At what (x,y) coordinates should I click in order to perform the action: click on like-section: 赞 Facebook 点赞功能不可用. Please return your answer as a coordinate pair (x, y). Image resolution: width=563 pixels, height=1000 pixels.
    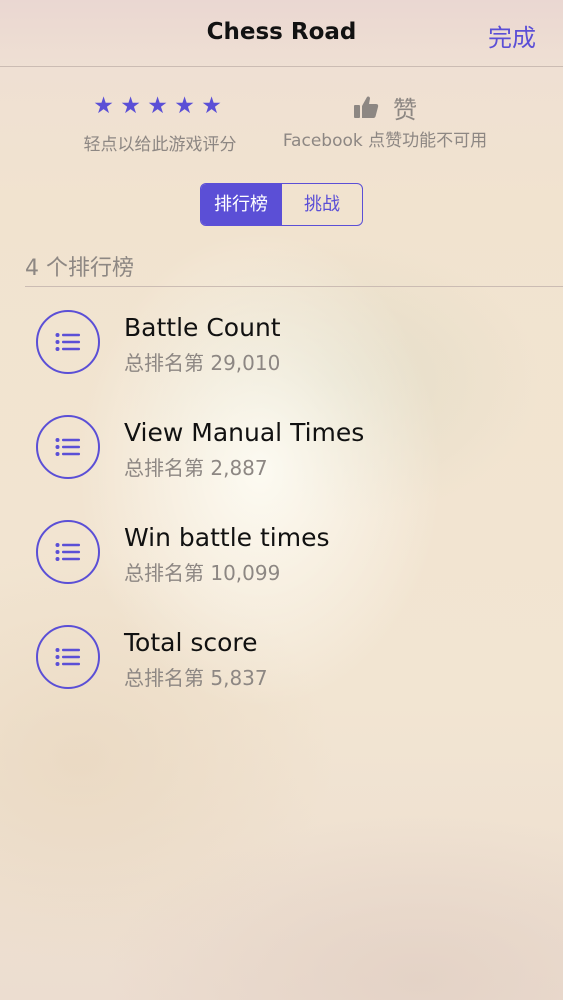
    Looking at the image, I should click on (385, 122).